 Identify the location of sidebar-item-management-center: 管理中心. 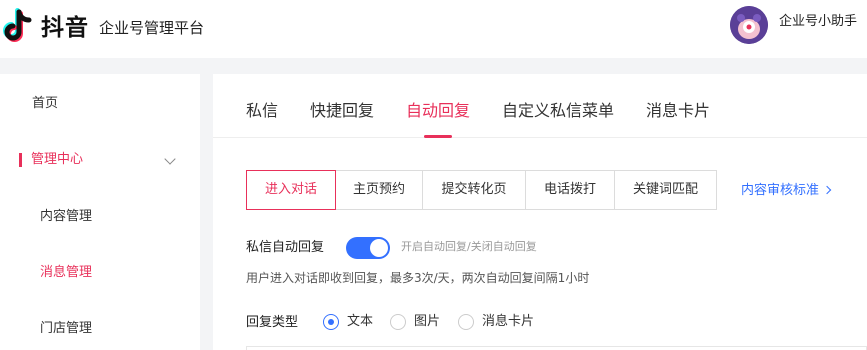
(100, 160).